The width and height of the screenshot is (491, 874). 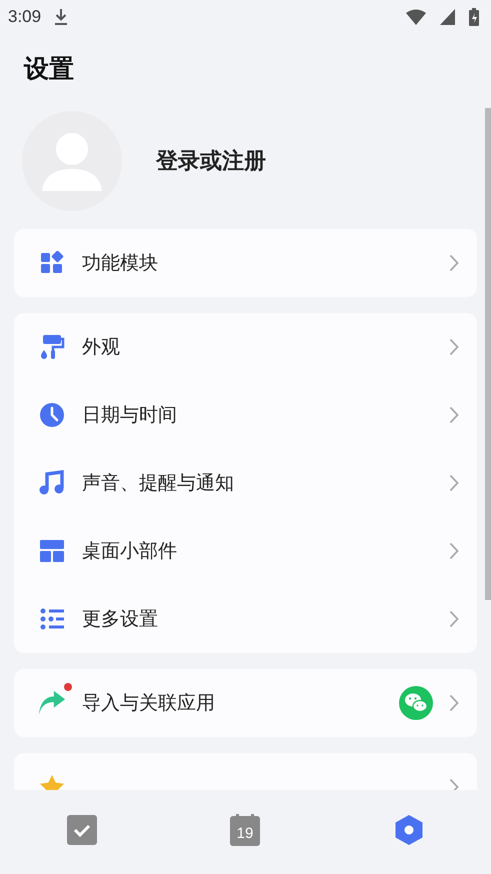 What do you see at coordinates (416, 703) in the screenshot?
I see `chat-bubbles-icon` at bounding box center [416, 703].